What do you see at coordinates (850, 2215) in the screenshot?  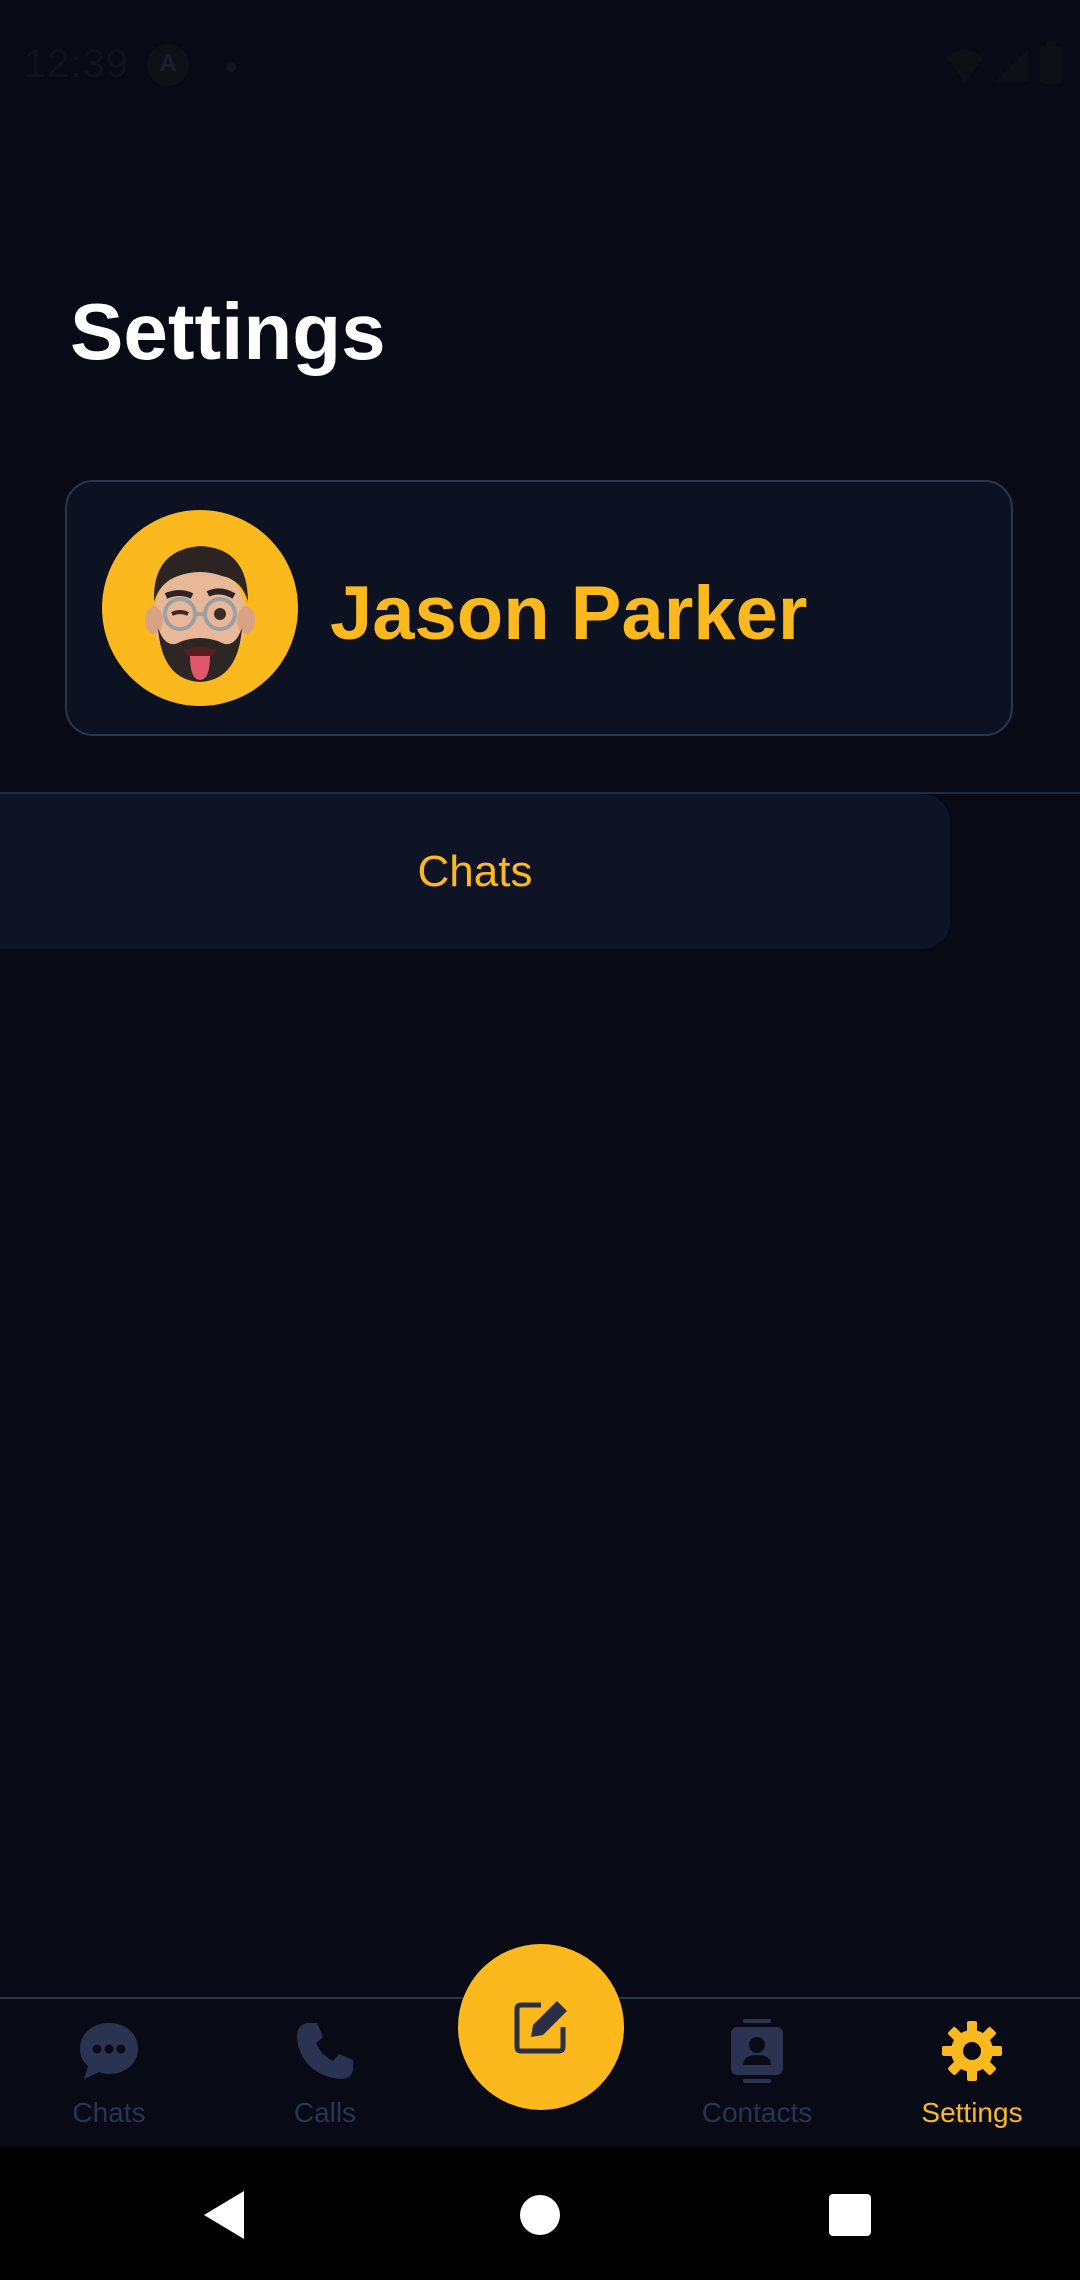 I see `recents-icon` at bounding box center [850, 2215].